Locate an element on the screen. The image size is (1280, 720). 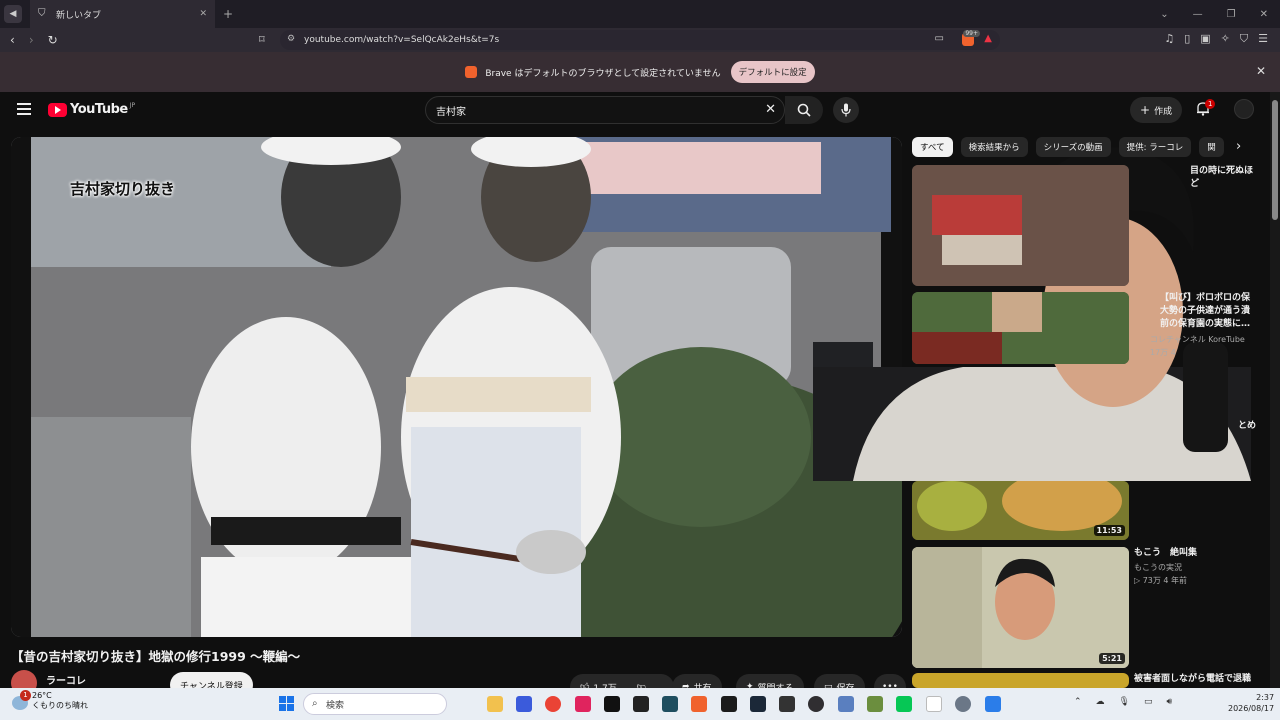
create-button: + 作成 is located at coordinates (1156, 110).